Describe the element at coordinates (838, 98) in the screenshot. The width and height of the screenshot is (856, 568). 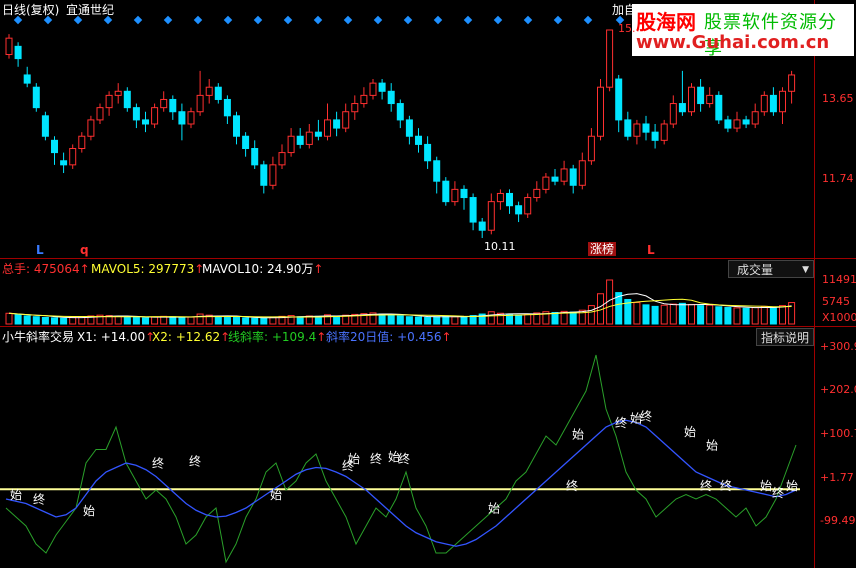
I see `price-tick-1: 13.65` at that location.